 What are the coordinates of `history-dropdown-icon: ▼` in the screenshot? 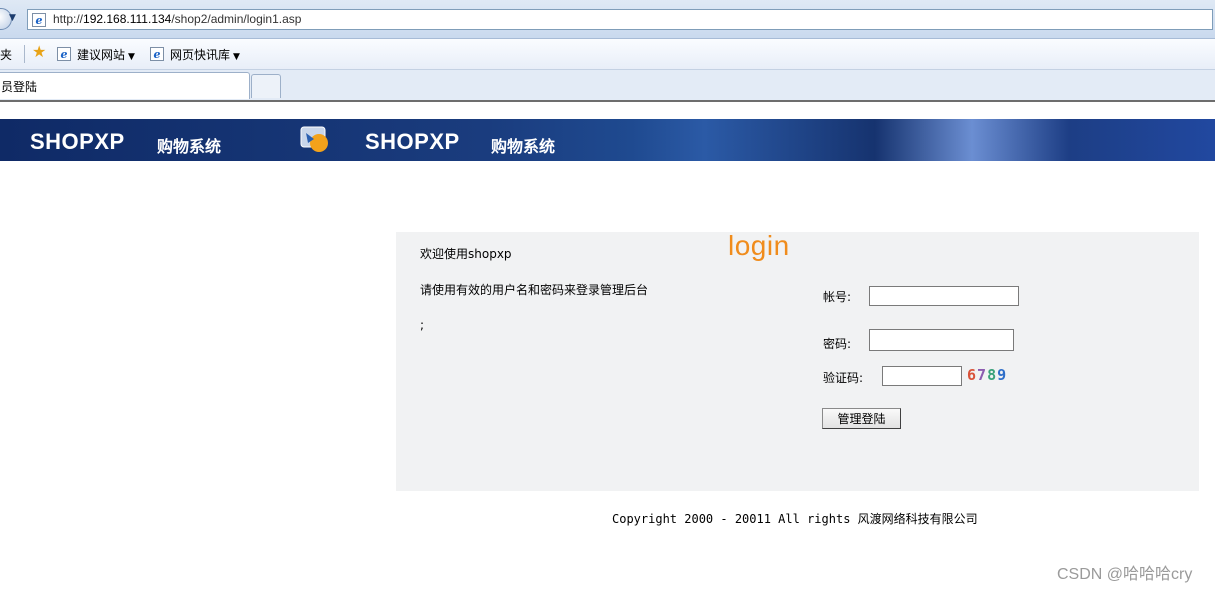 It's located at (12, 18).